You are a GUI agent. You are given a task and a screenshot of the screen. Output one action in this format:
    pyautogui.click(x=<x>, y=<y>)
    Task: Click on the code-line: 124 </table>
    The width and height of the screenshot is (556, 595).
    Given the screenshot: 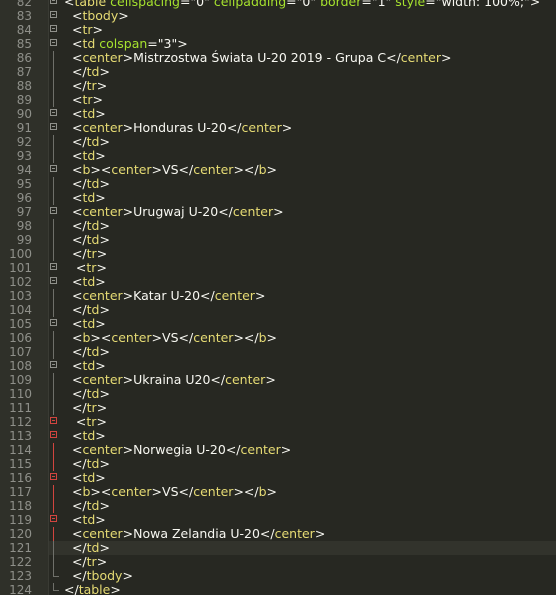 What is the action you would take?
    pyautogui.click(x=278, y=589)
    